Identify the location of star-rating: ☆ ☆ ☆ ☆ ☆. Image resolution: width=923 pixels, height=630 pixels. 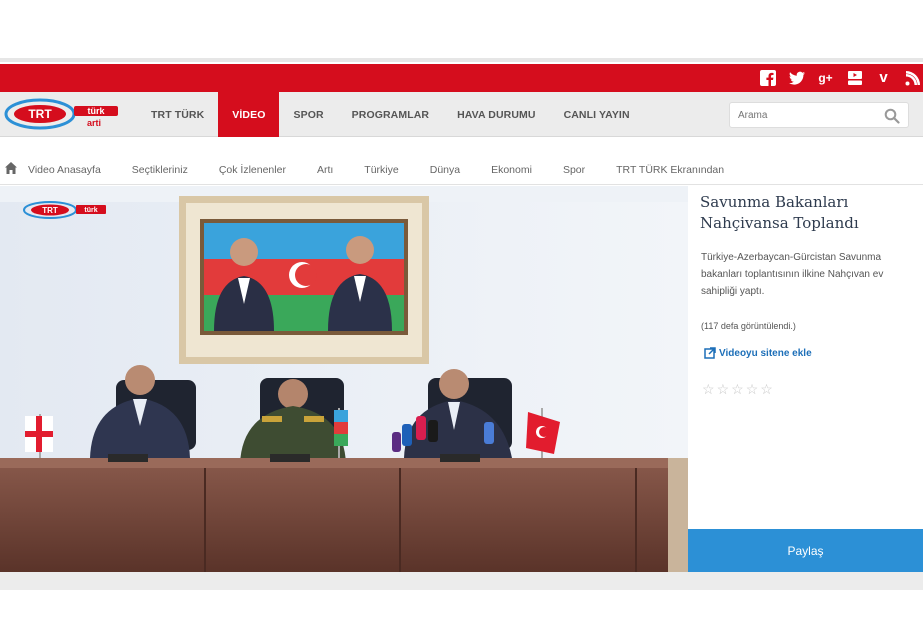
(737, 389).